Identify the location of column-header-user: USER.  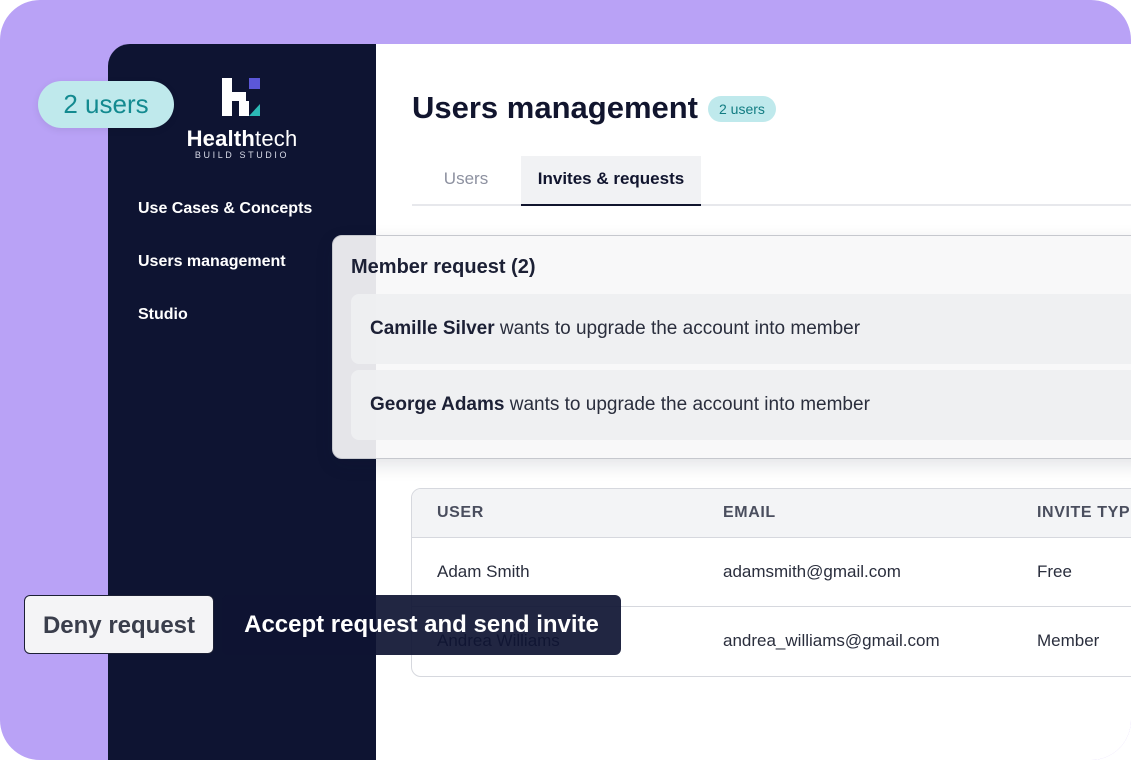
(460, 513).